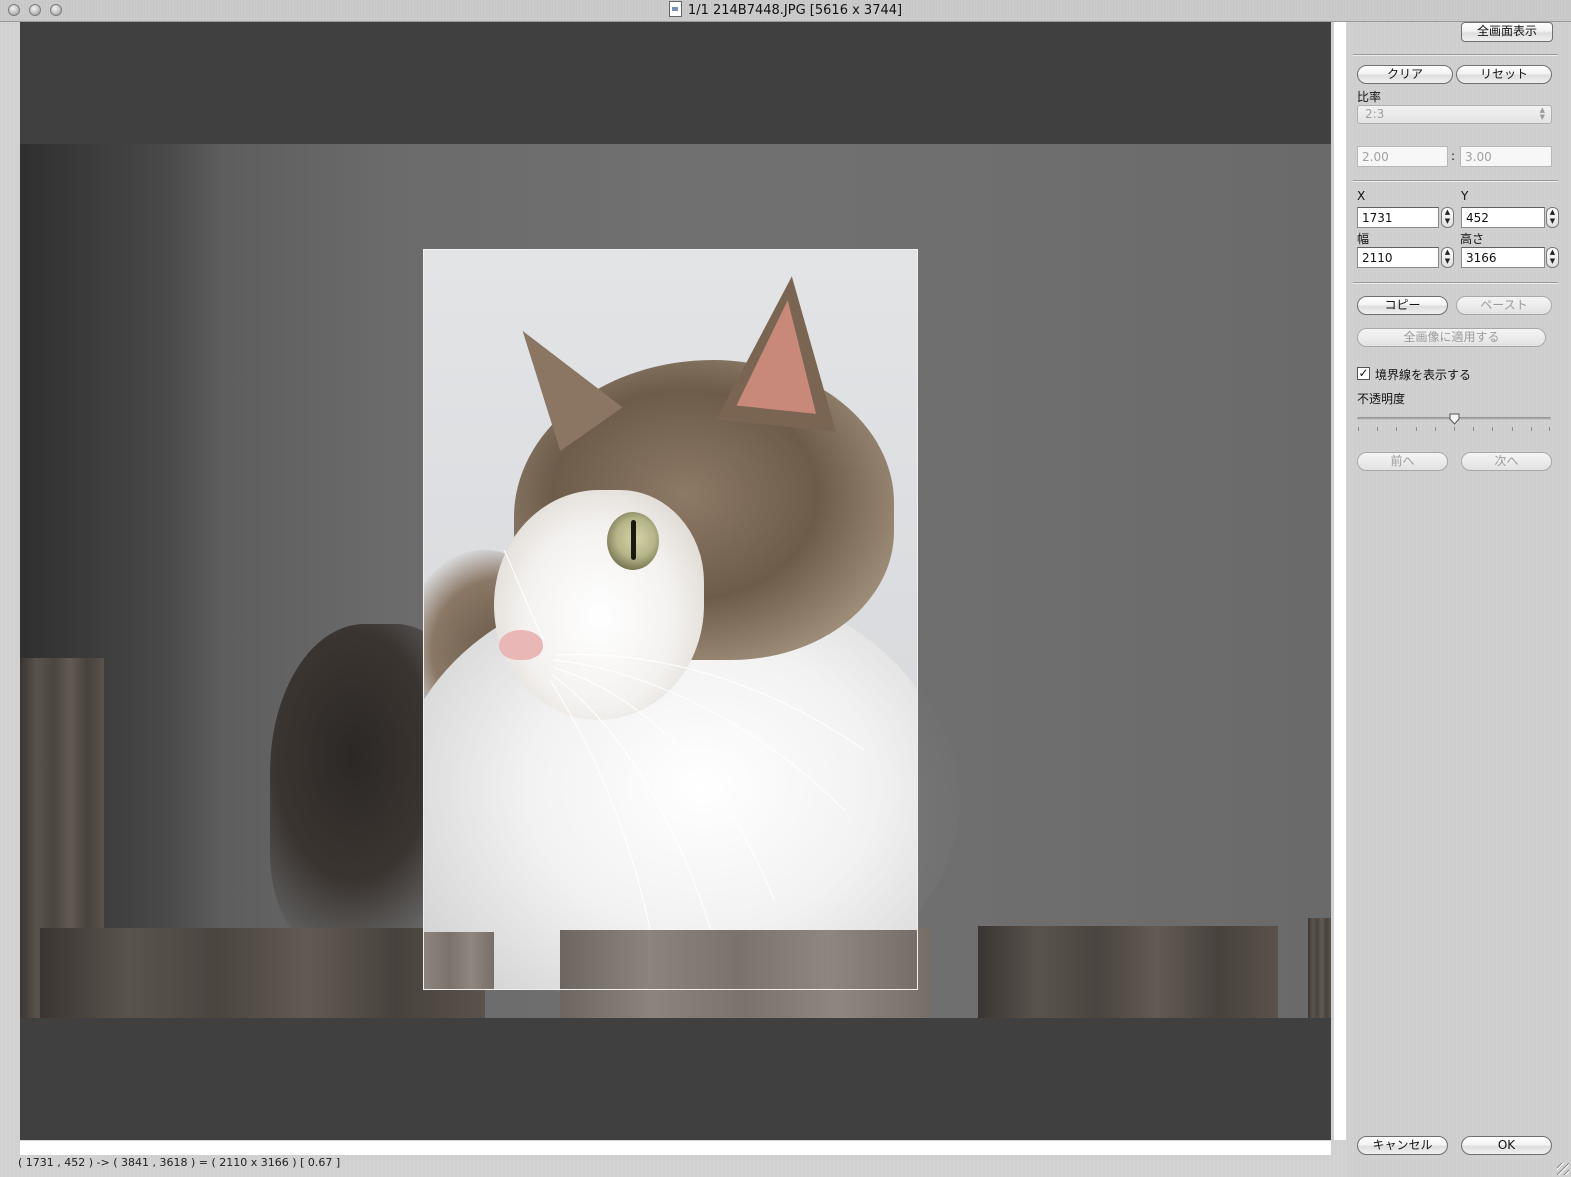  Describe the element at coordinates (1506, 156) in the screenshot. I see `ratio-height-input` at that location.